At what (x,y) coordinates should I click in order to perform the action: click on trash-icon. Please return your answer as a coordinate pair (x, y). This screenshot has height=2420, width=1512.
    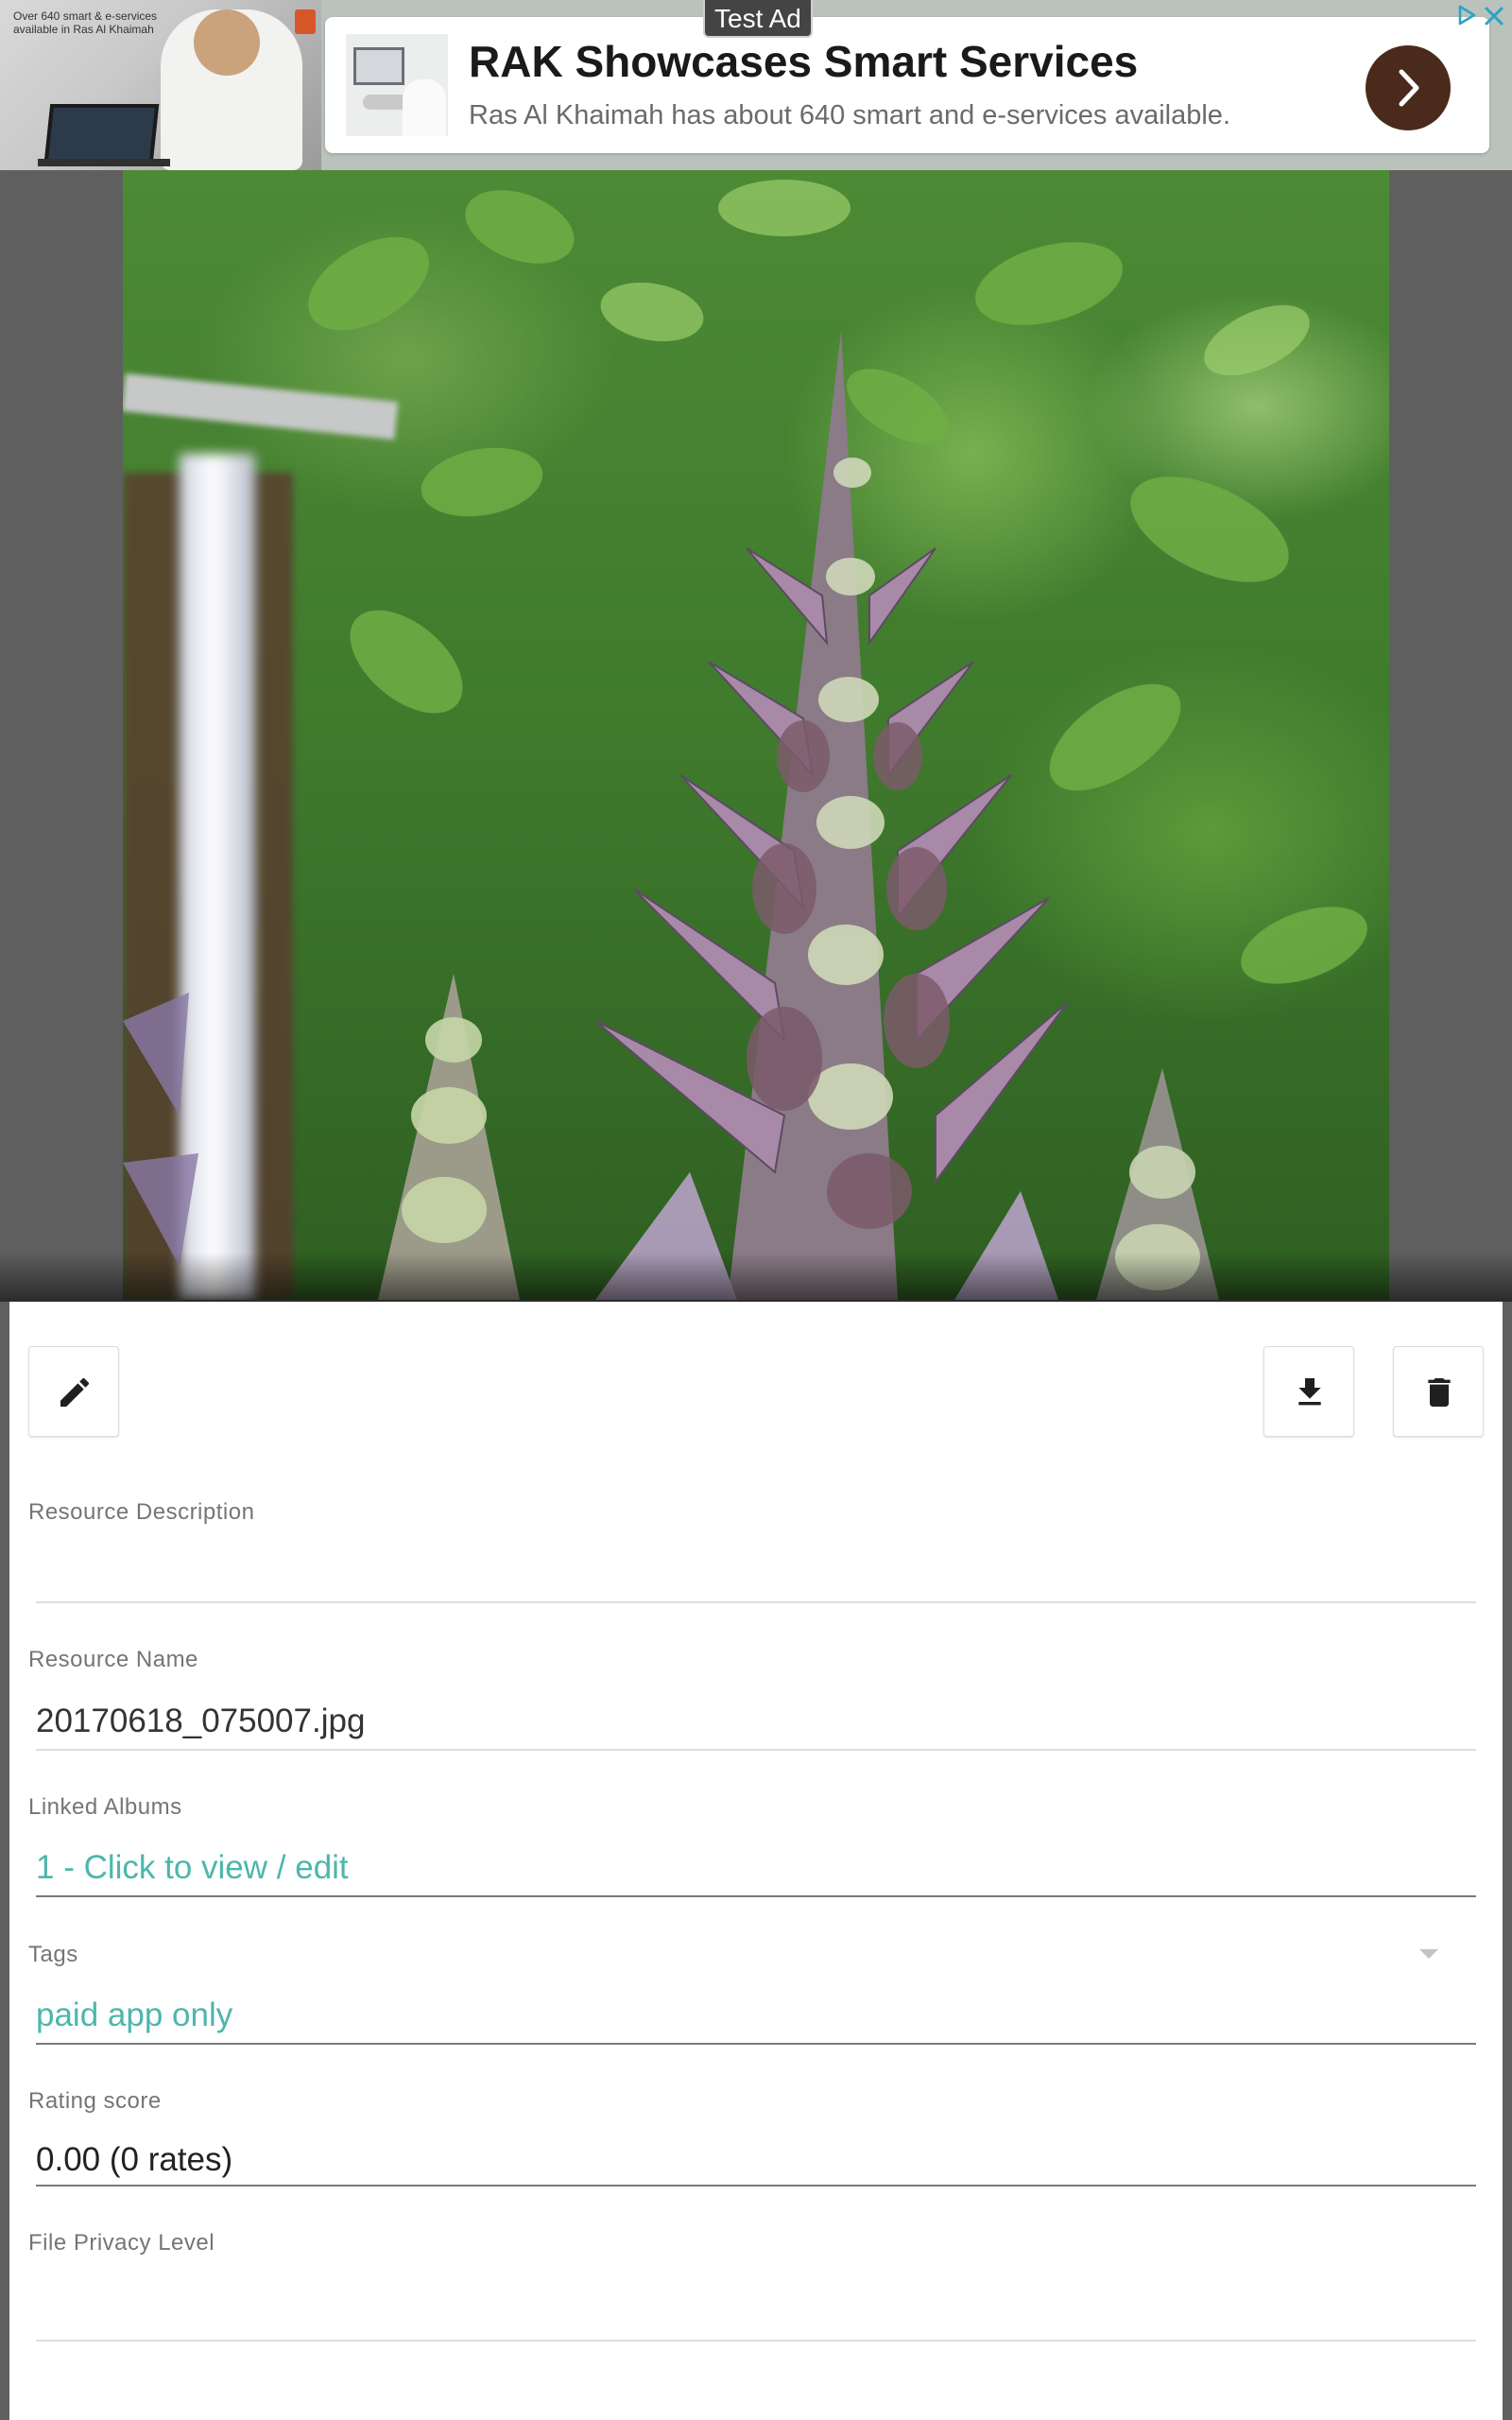
    Looking at the image, I should click on (1439, 1392).